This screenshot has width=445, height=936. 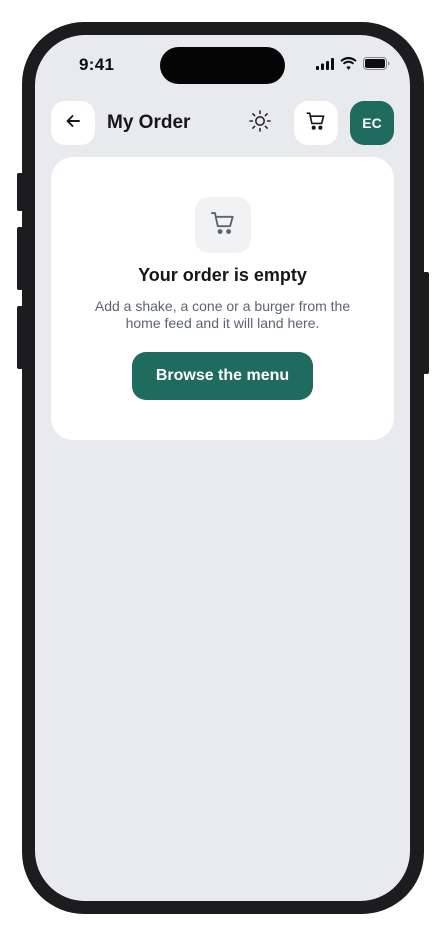 What do you see at coordinates (376, 66) in the screenshot?
I see `battery-icon` at bounding box center [376, 66].